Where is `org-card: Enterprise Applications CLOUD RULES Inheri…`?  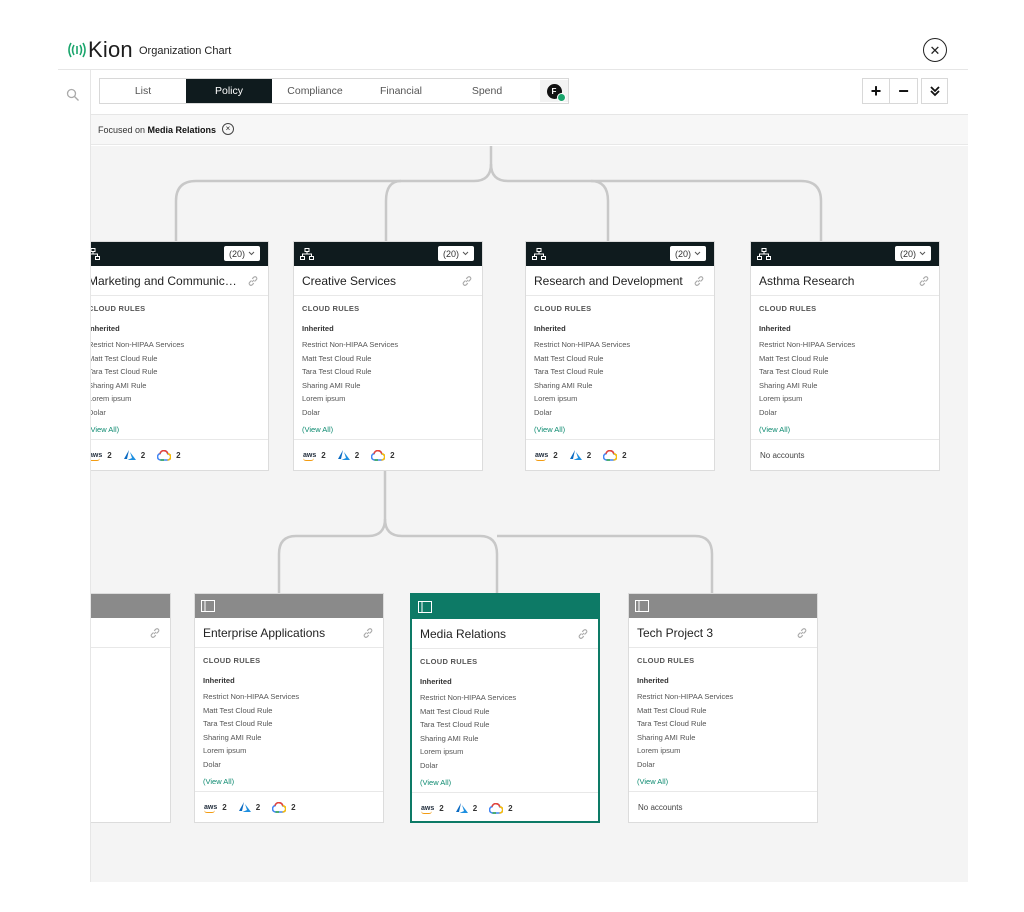
org-card: Enterprise Applications CLOUD RULES Inheri… is located at coordinates (289, 708).